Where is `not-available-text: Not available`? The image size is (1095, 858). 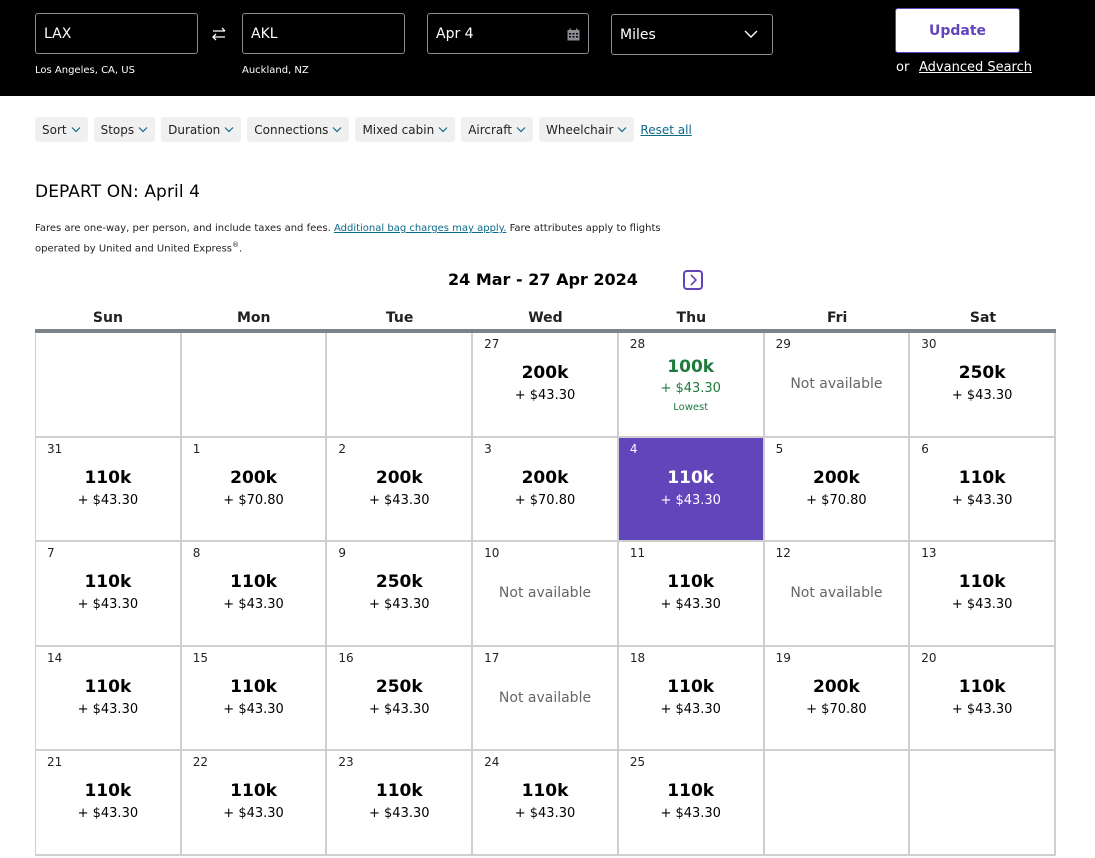 not-available-text: Not available is located at coordinates (545, 697).